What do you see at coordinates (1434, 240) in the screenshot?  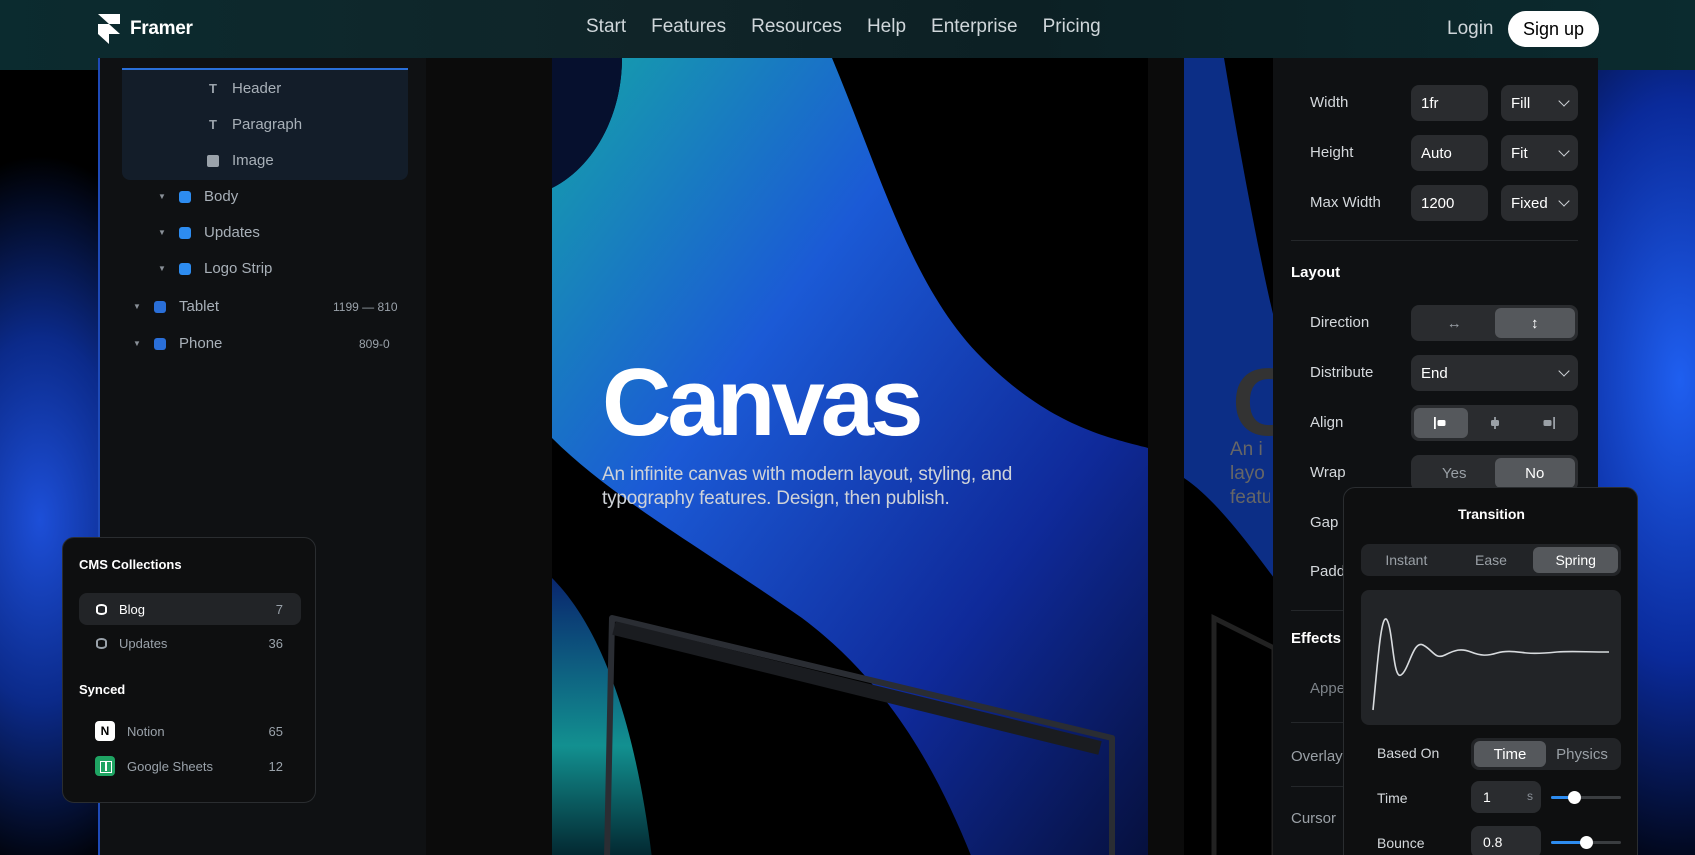 I see `divider` at bounding box center [1434, 240].